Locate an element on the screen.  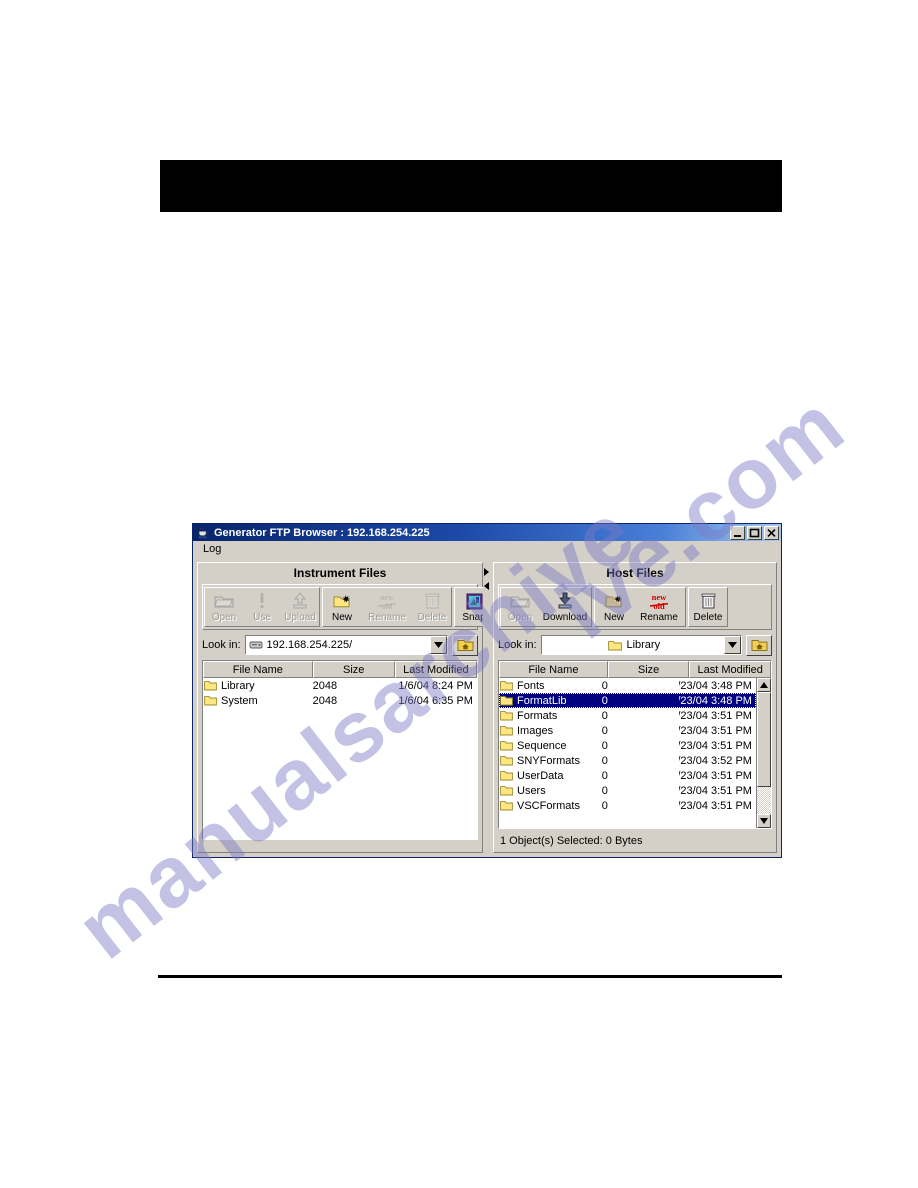
instrument-open-button: Open is located at coordinates (224, 607).